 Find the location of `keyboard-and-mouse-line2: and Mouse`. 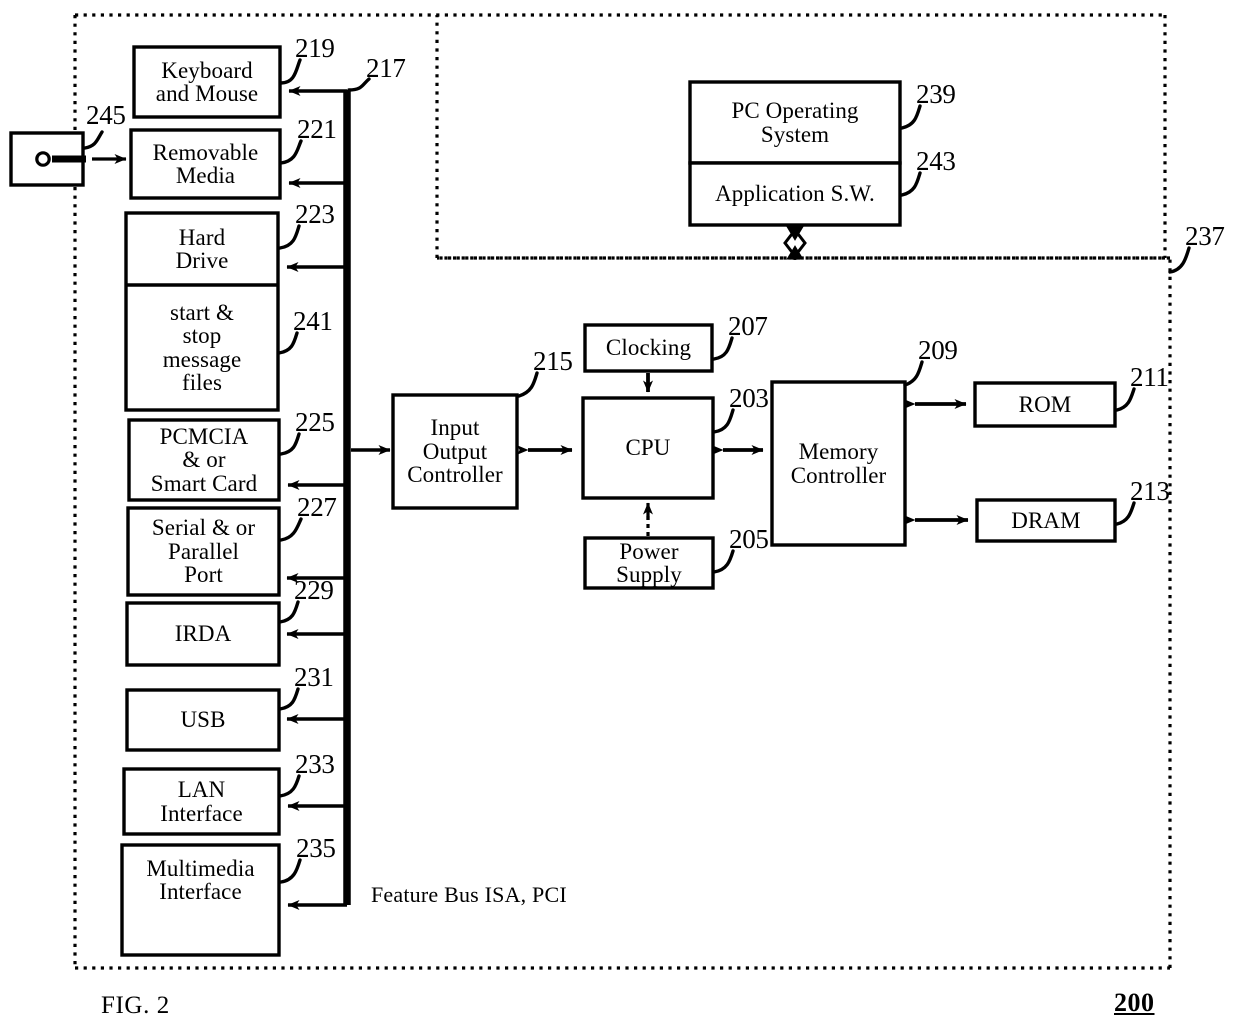

keyboard-and-mouse-line2: and Mouse is located at coordinates (207, 93).